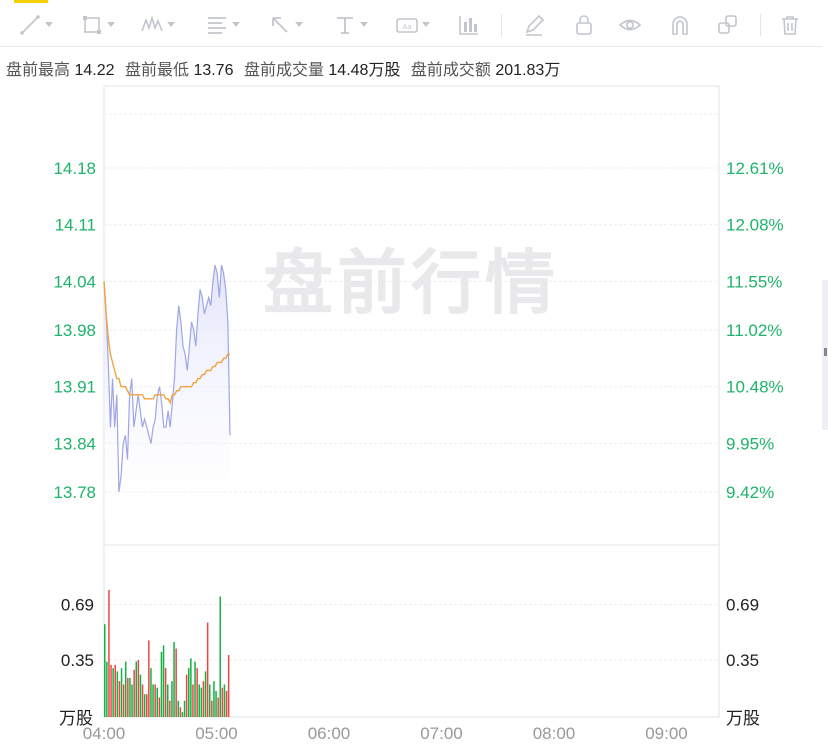 This screenshot has height=746, width=828. I want to click on price-tick-label: 13.78, so click(74, 492).